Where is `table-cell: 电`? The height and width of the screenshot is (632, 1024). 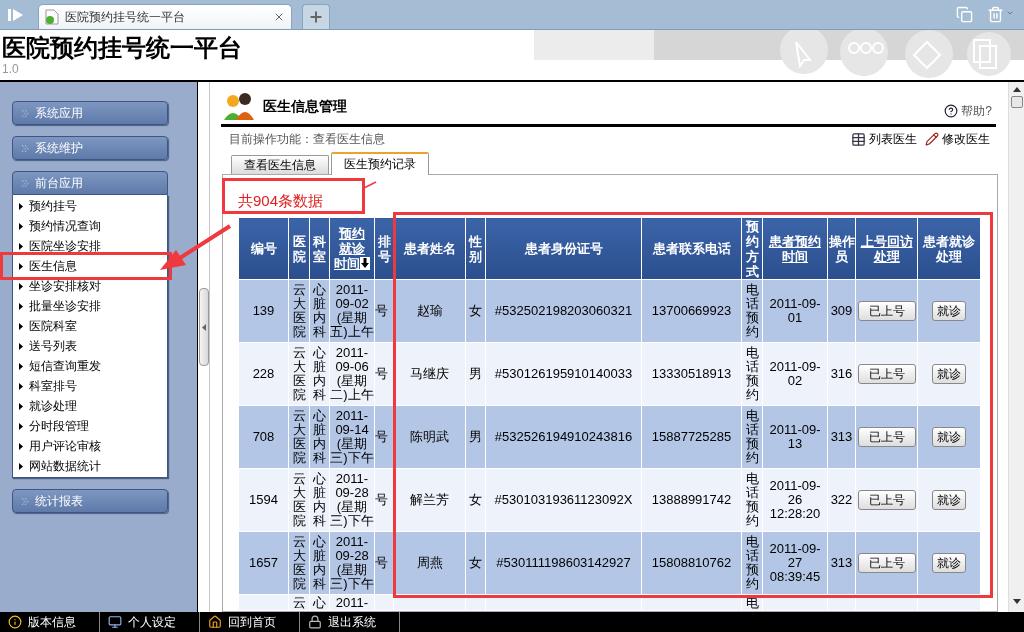
table-cell: 电 is located at coordinates (752, 602).